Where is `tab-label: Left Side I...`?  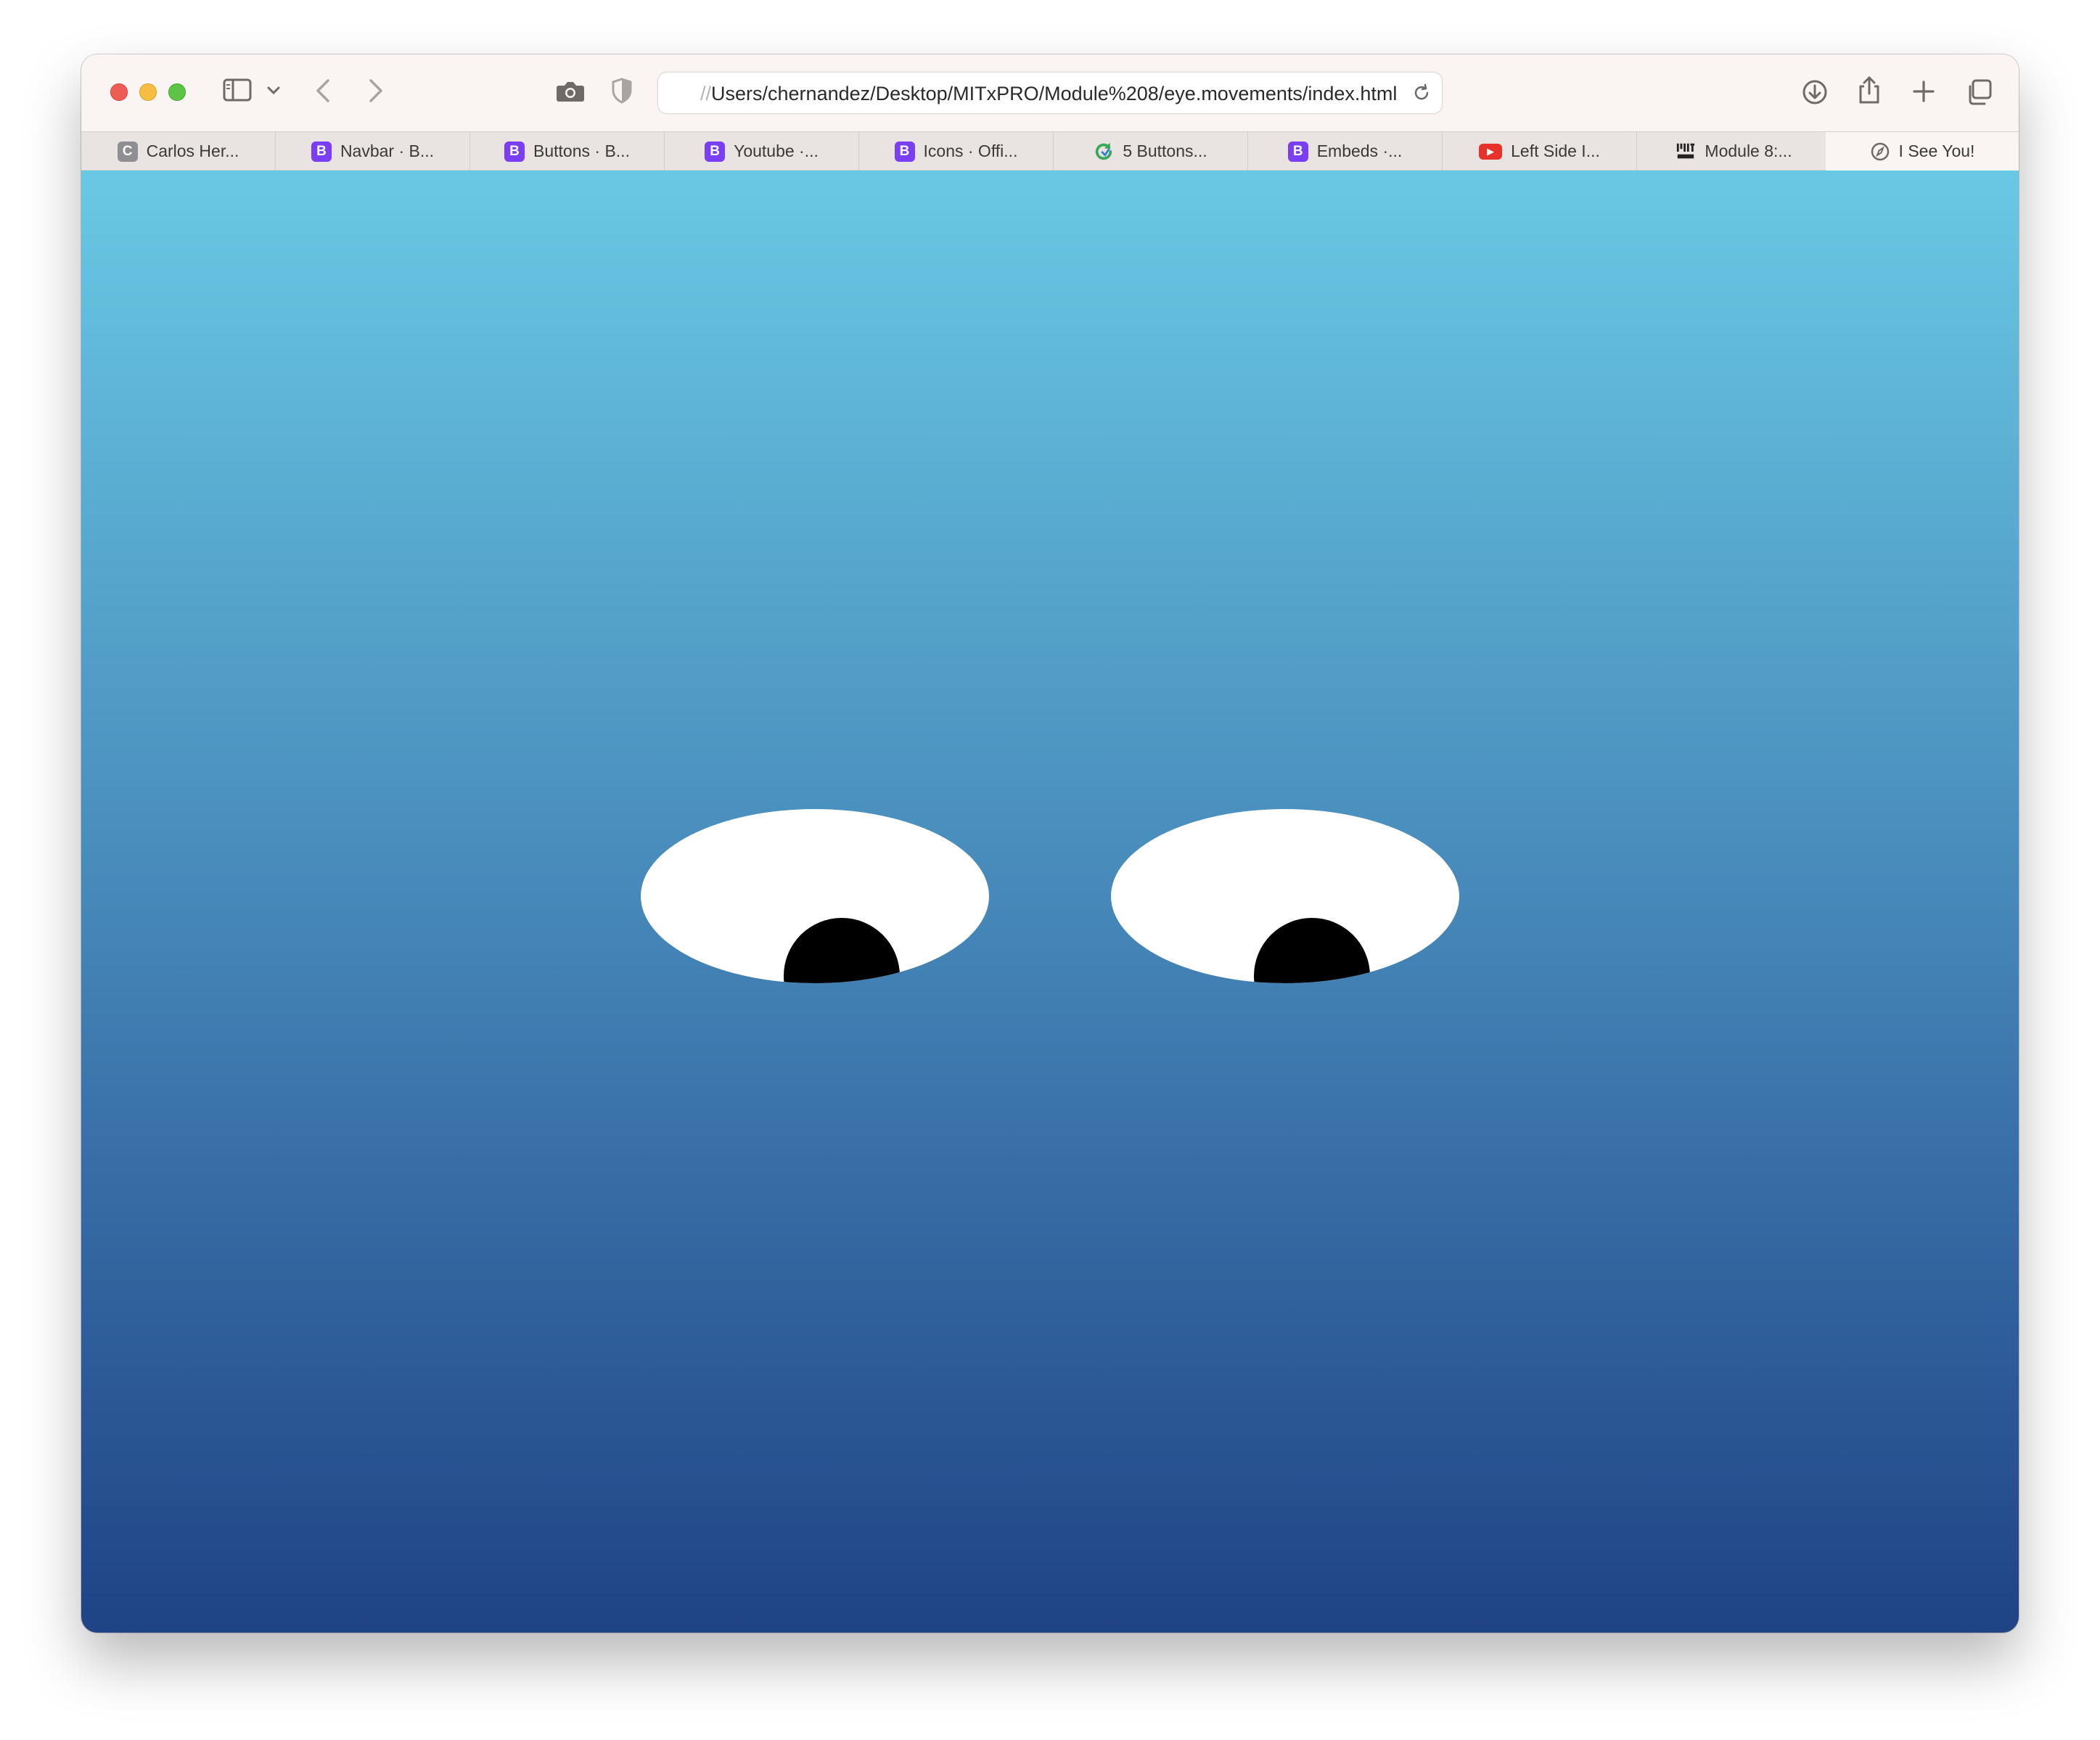 tab-label: Left Side I... is located at coordinates (1555, 150).